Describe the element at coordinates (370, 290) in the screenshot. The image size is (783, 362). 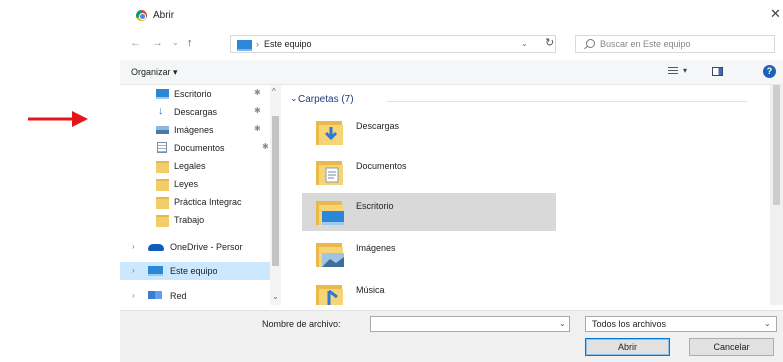
I see `folder-label: Música` at that location.